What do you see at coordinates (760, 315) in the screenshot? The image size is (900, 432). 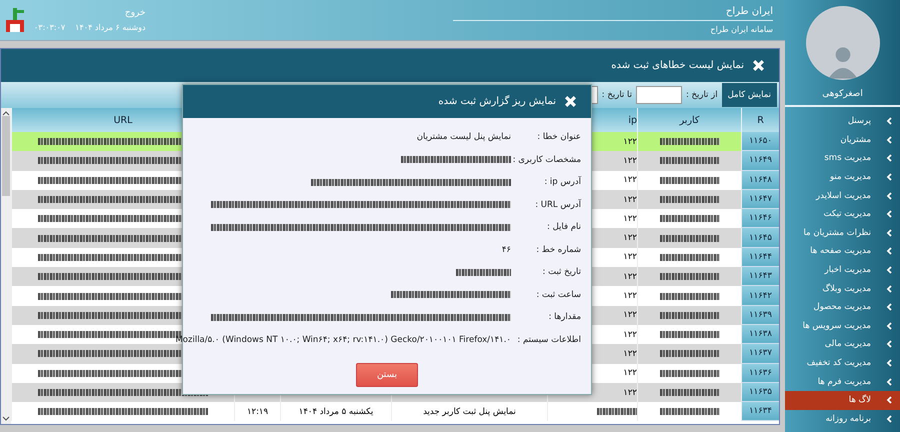 I see `table-cell: ۱۱۶۳۹` at bounding box center [760, 315].